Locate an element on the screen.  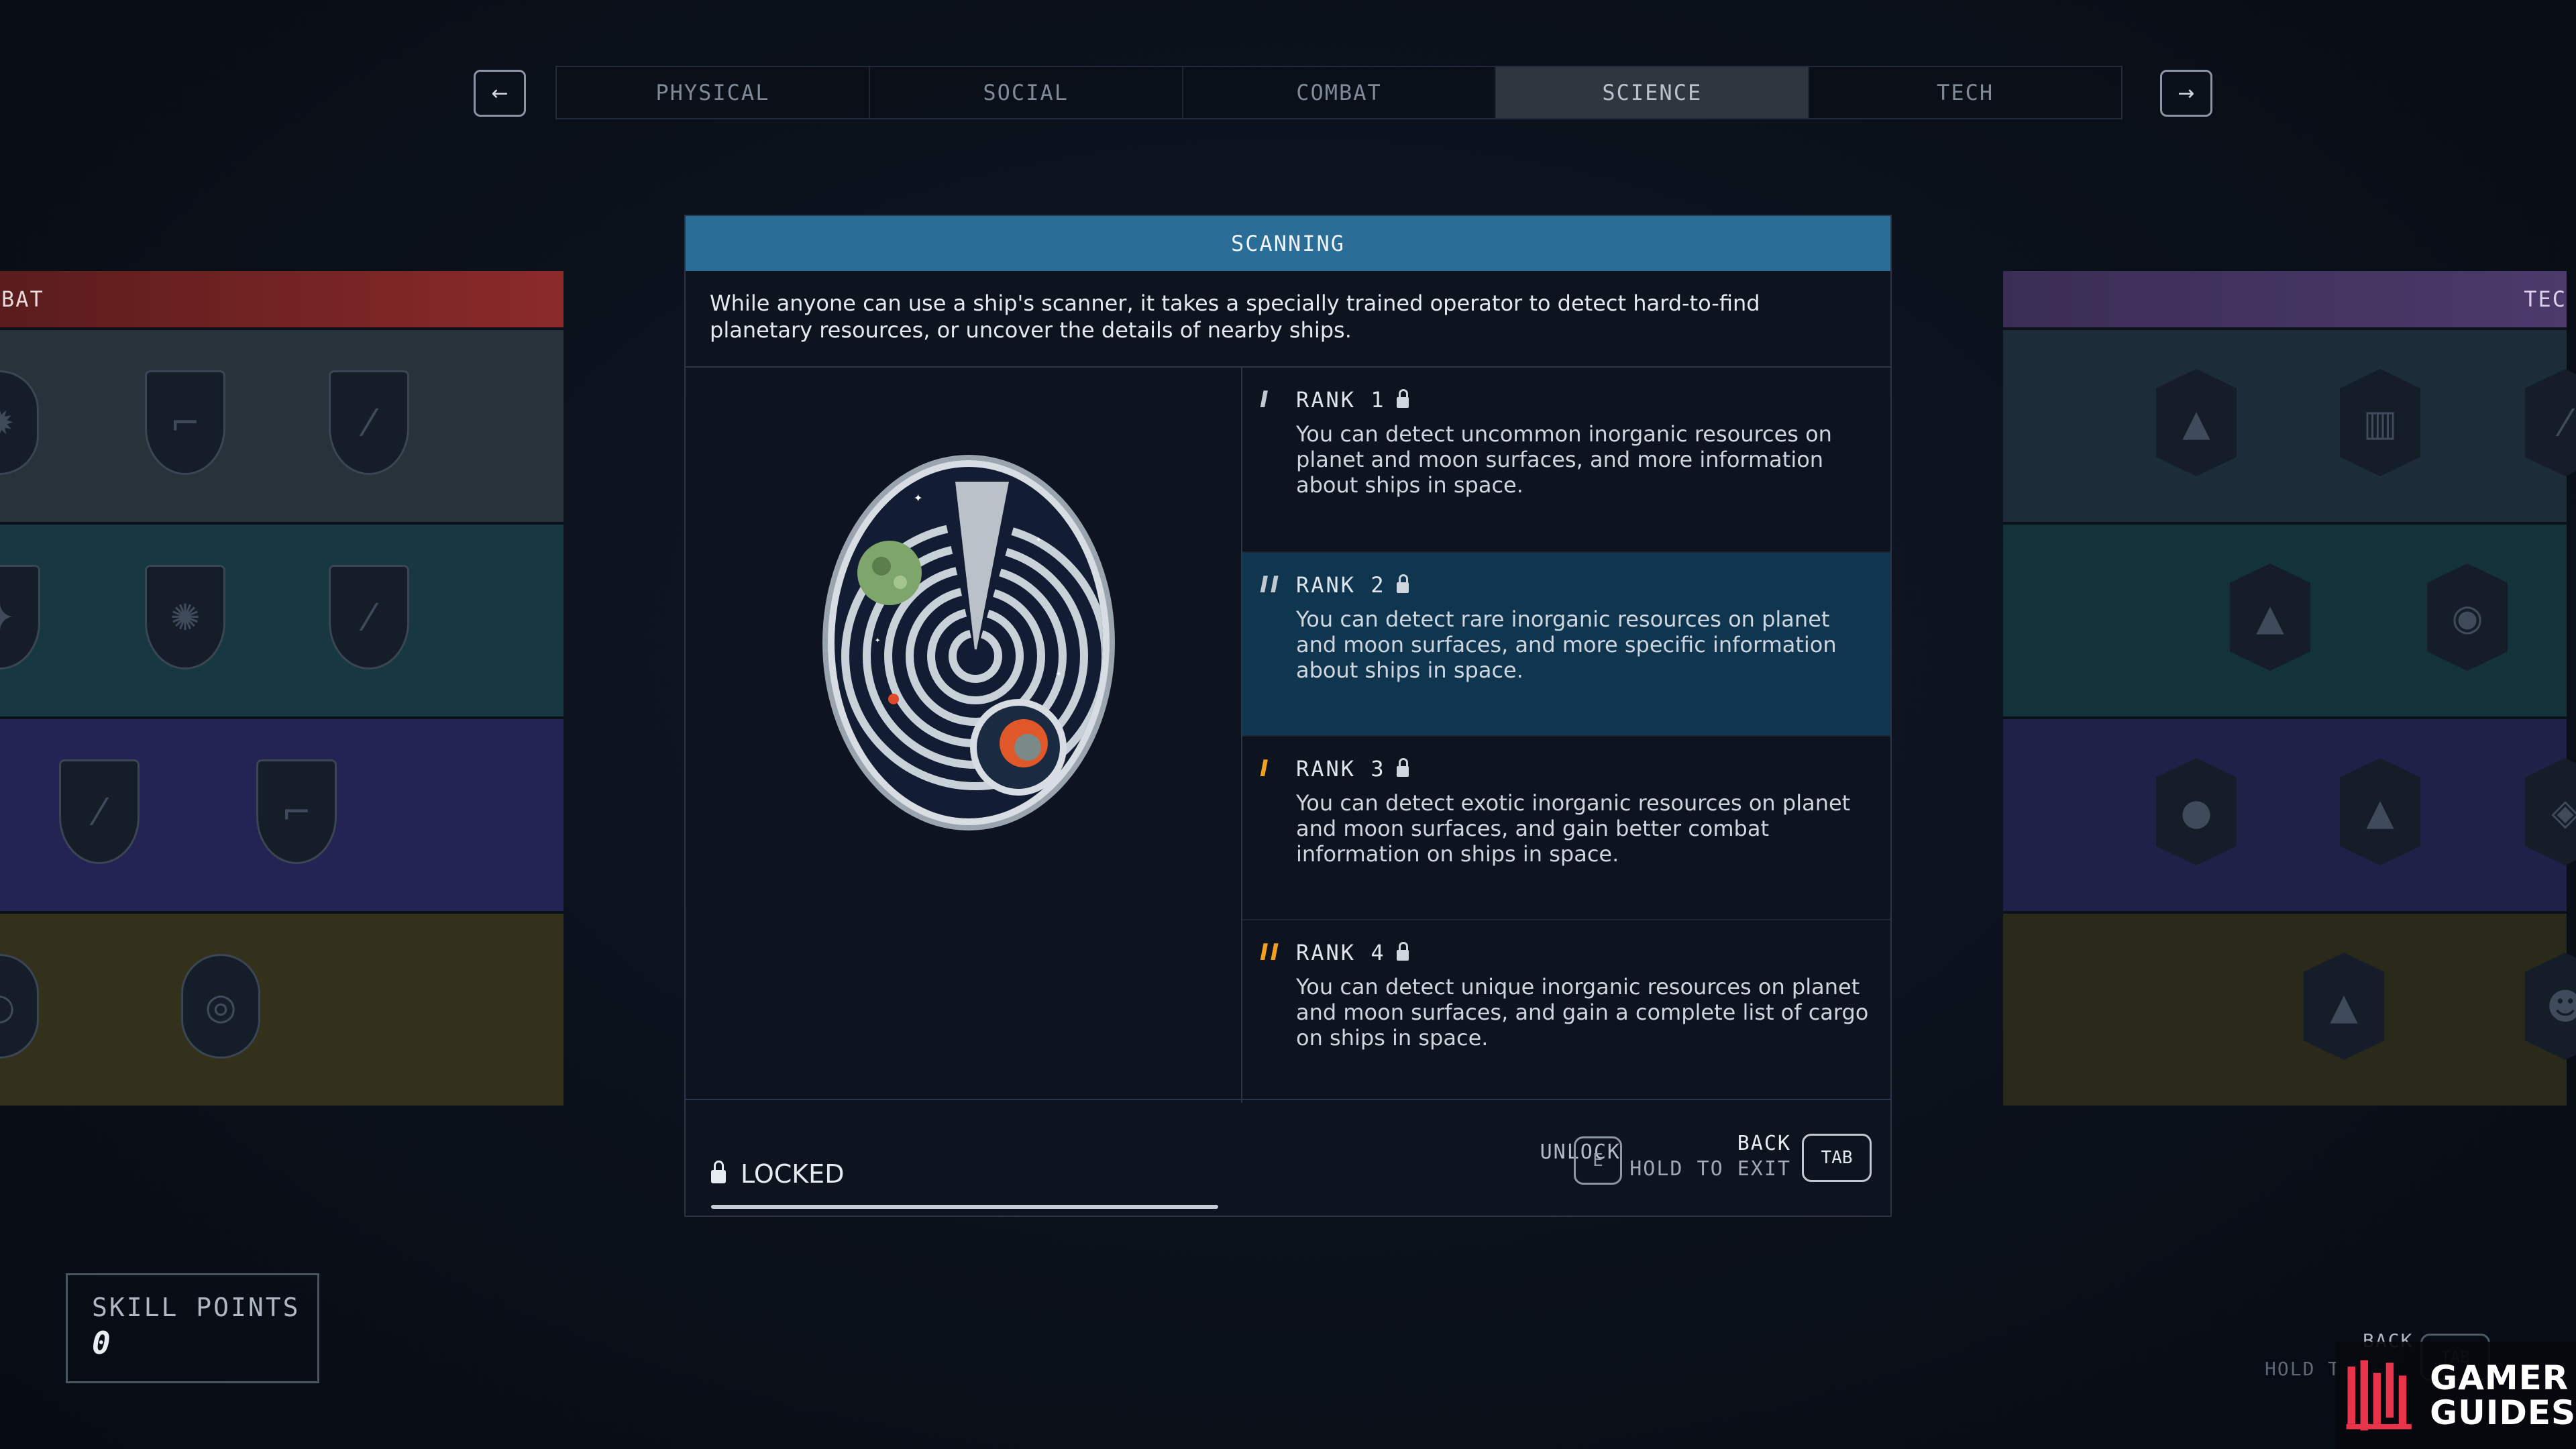
tech-tree-header: TEC is located at coordinates (2285, 299).